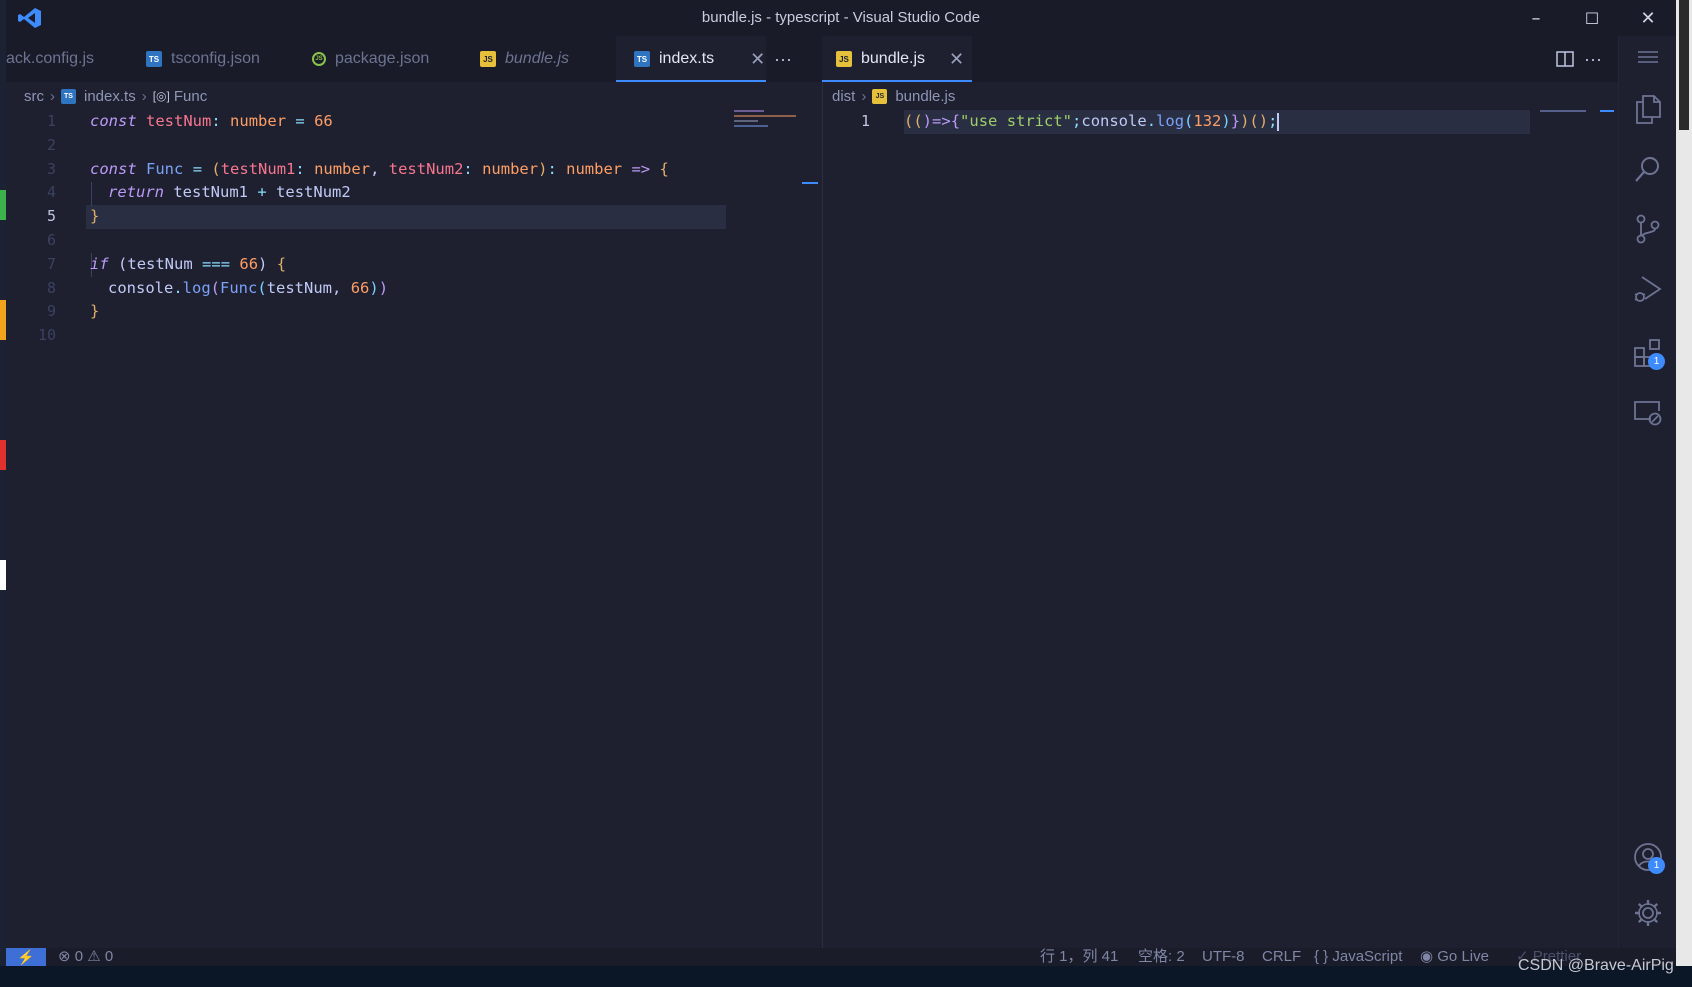 The image size is (1692, 987). Describe the element at coordinates (1684, 483) in the screenshot. I see `desktop-right-edge` at that location.